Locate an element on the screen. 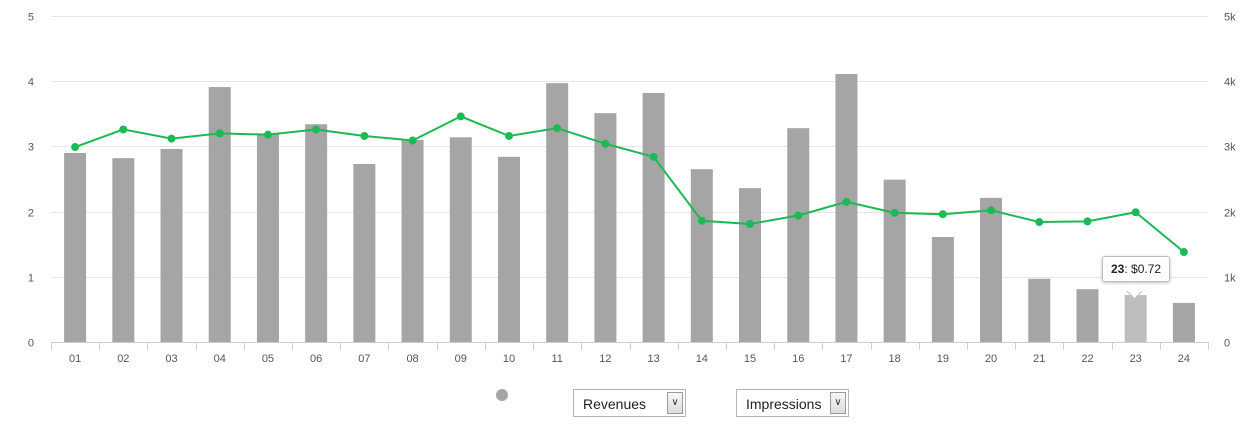 The image size is (1255, 429). y-left-tick-label: 3 is located at coordinates (31, 148).